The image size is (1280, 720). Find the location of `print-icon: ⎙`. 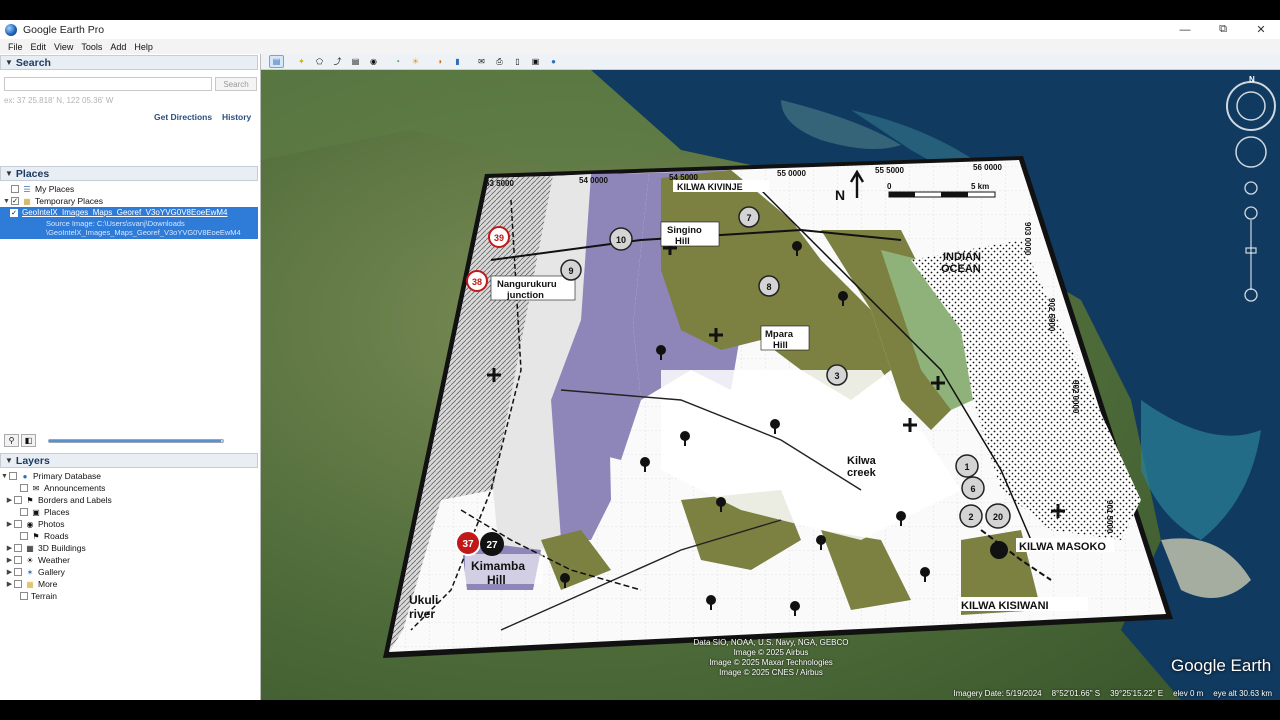

print-icon: ⎙ is located at coordinates (499, 61).